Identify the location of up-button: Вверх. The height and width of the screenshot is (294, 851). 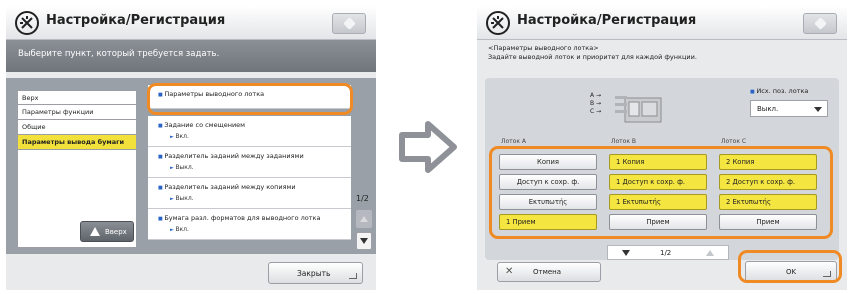
(107, 231).